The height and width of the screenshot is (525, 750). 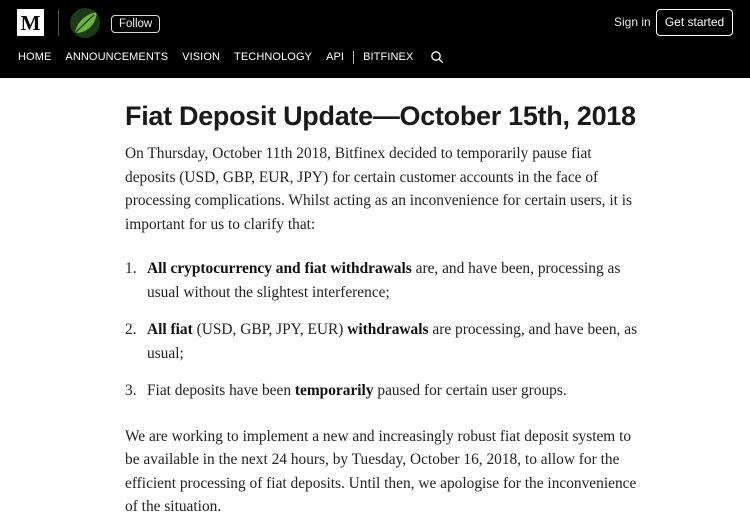 What do you see at coordinates (279, 268) in the screenshot?
I see `list-bold-text: All cryptocurrency and fiat withdrawals` at bounding box center [279, 268].